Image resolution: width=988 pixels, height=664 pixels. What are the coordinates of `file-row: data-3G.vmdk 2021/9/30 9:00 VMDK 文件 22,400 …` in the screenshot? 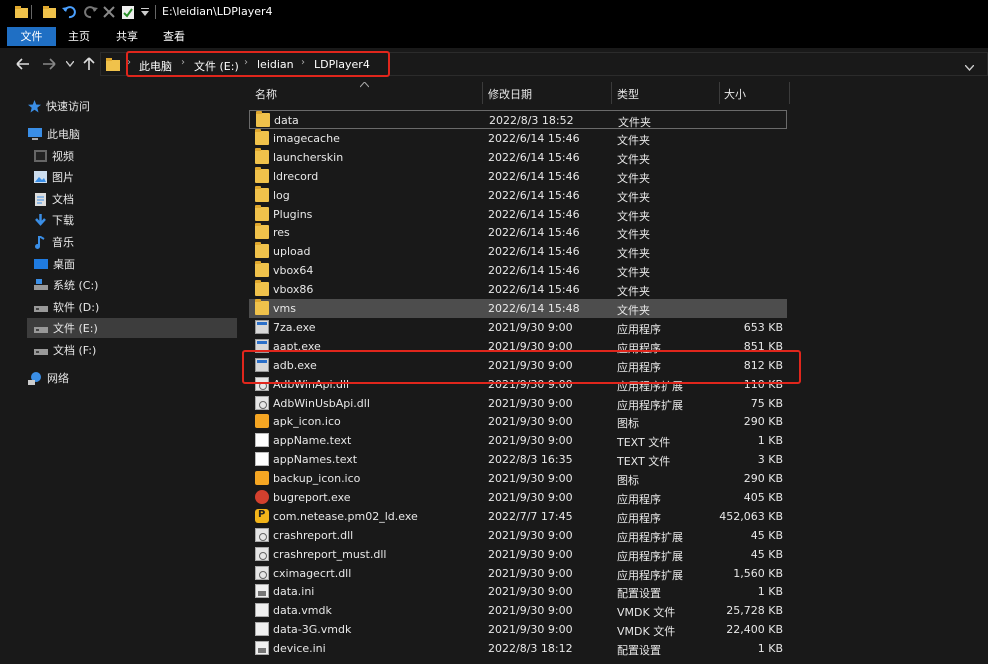 It's located at (518, 629).